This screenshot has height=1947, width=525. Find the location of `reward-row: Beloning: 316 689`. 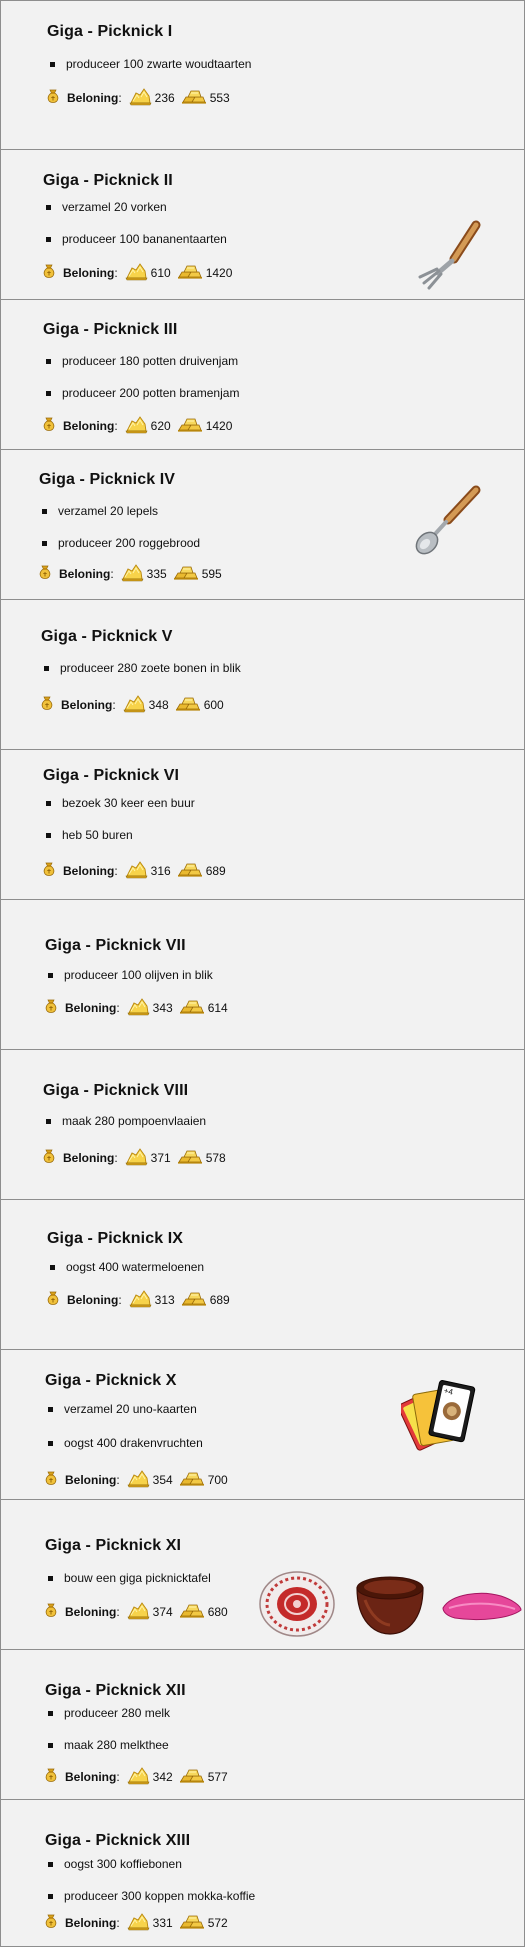

reward-row: Beloning: 316 689 is located at coordinates (136, 870).